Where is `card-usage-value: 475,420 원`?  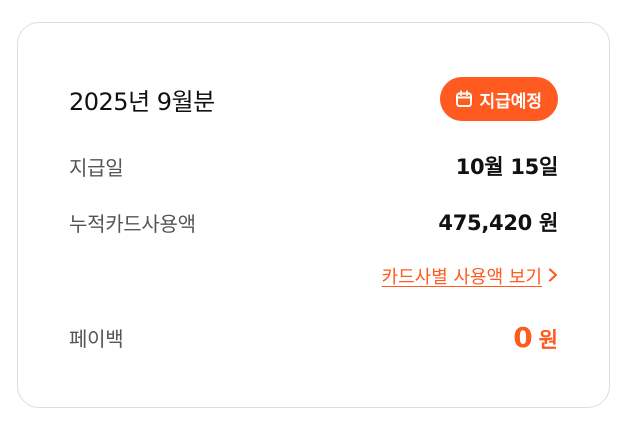
card-usage-value: 475,420 원 is located at coordinates (498, 223).